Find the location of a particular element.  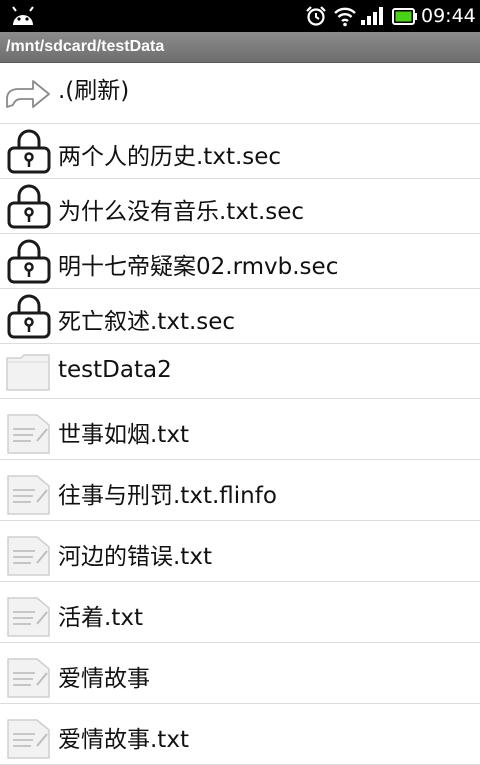

file-list-item: 活着.txt is located at coordinates (240, 612).